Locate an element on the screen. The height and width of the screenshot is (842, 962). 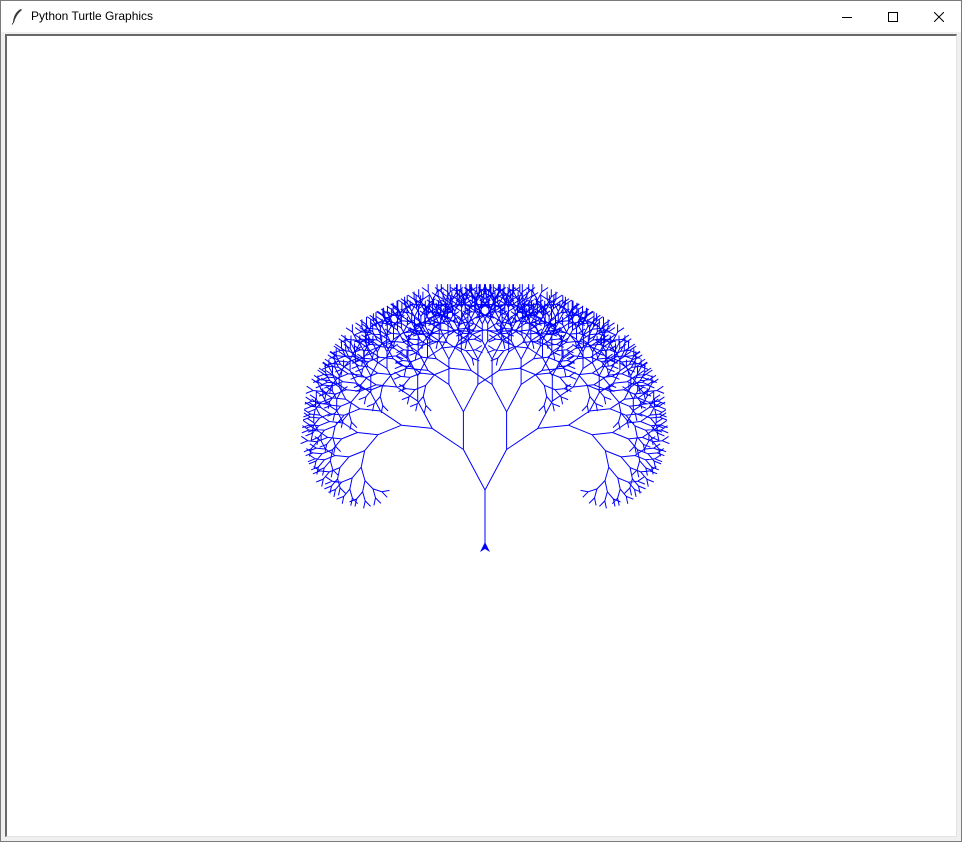
close-icon is located at coordinates (939, 16).